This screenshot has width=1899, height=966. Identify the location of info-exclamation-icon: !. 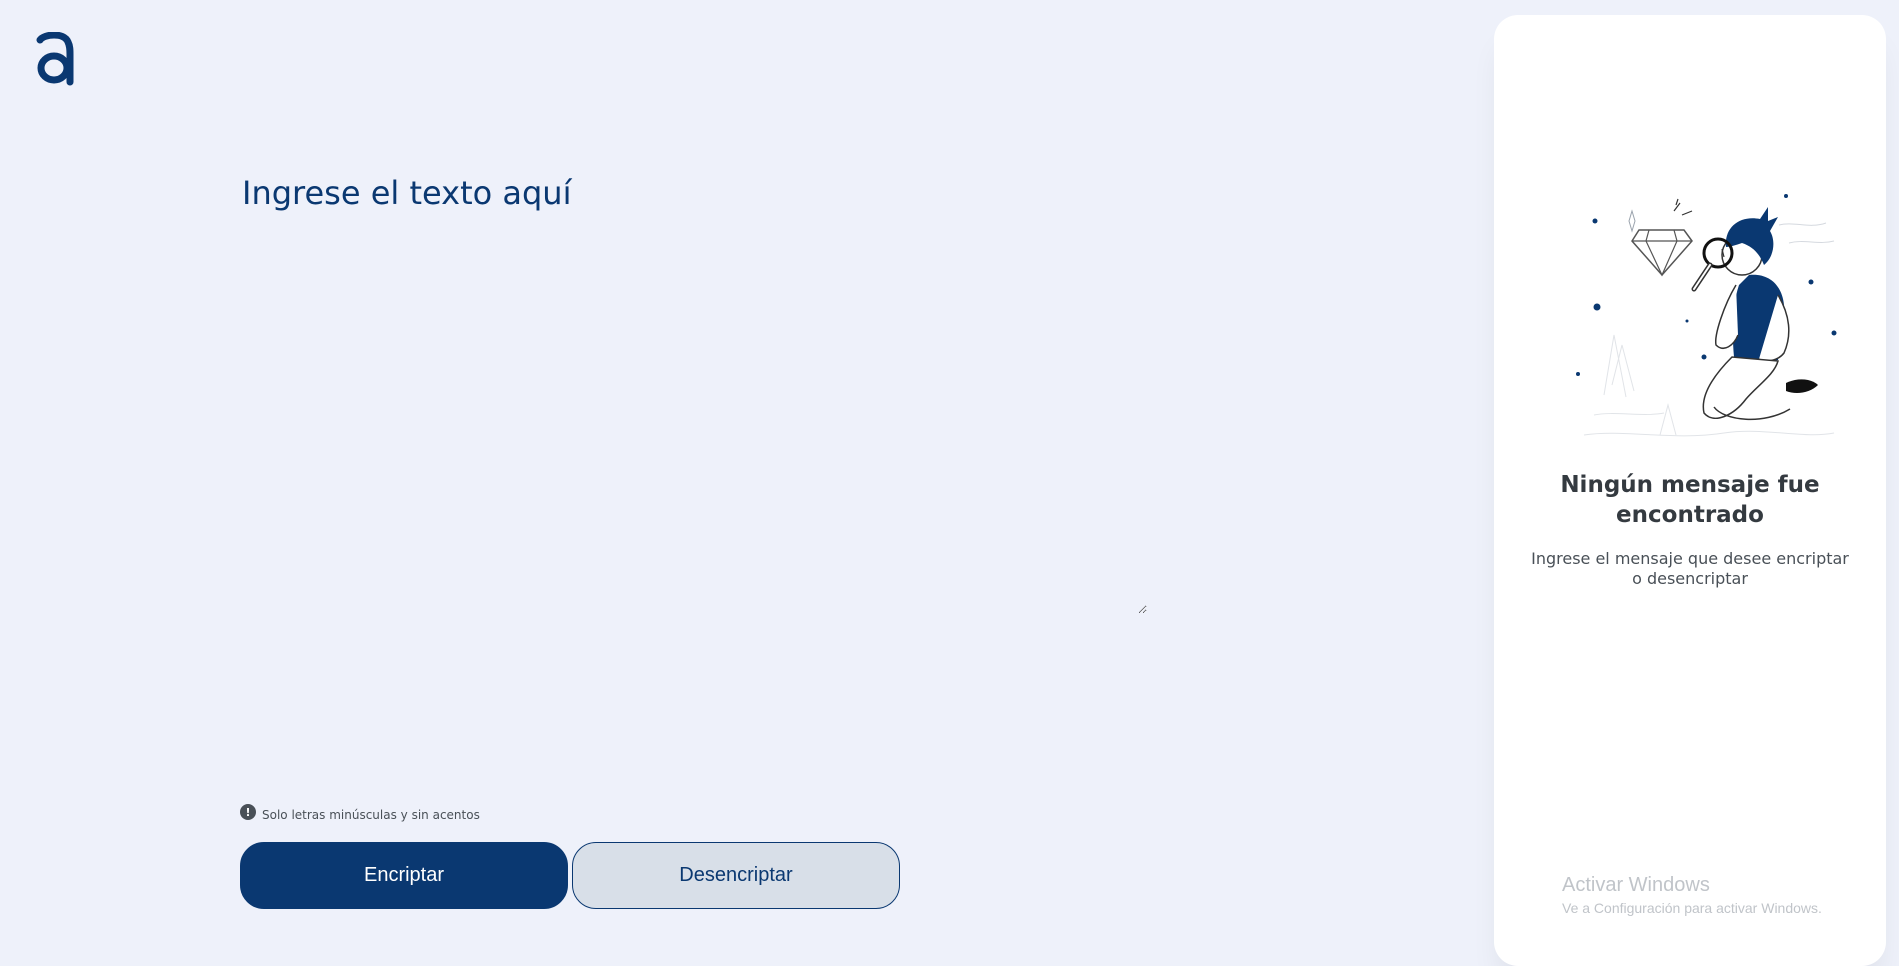
(248, 812).